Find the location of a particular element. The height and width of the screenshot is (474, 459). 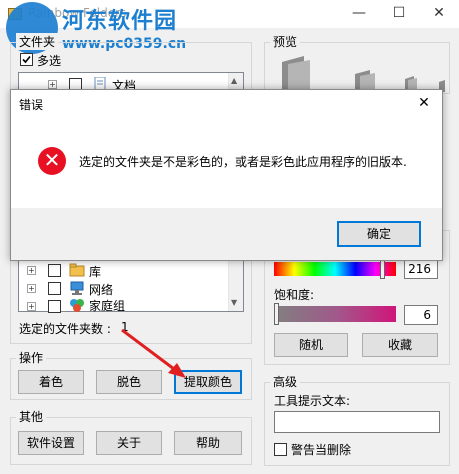

advanced-group-title: 高级 is located at coordinates (285, 381).